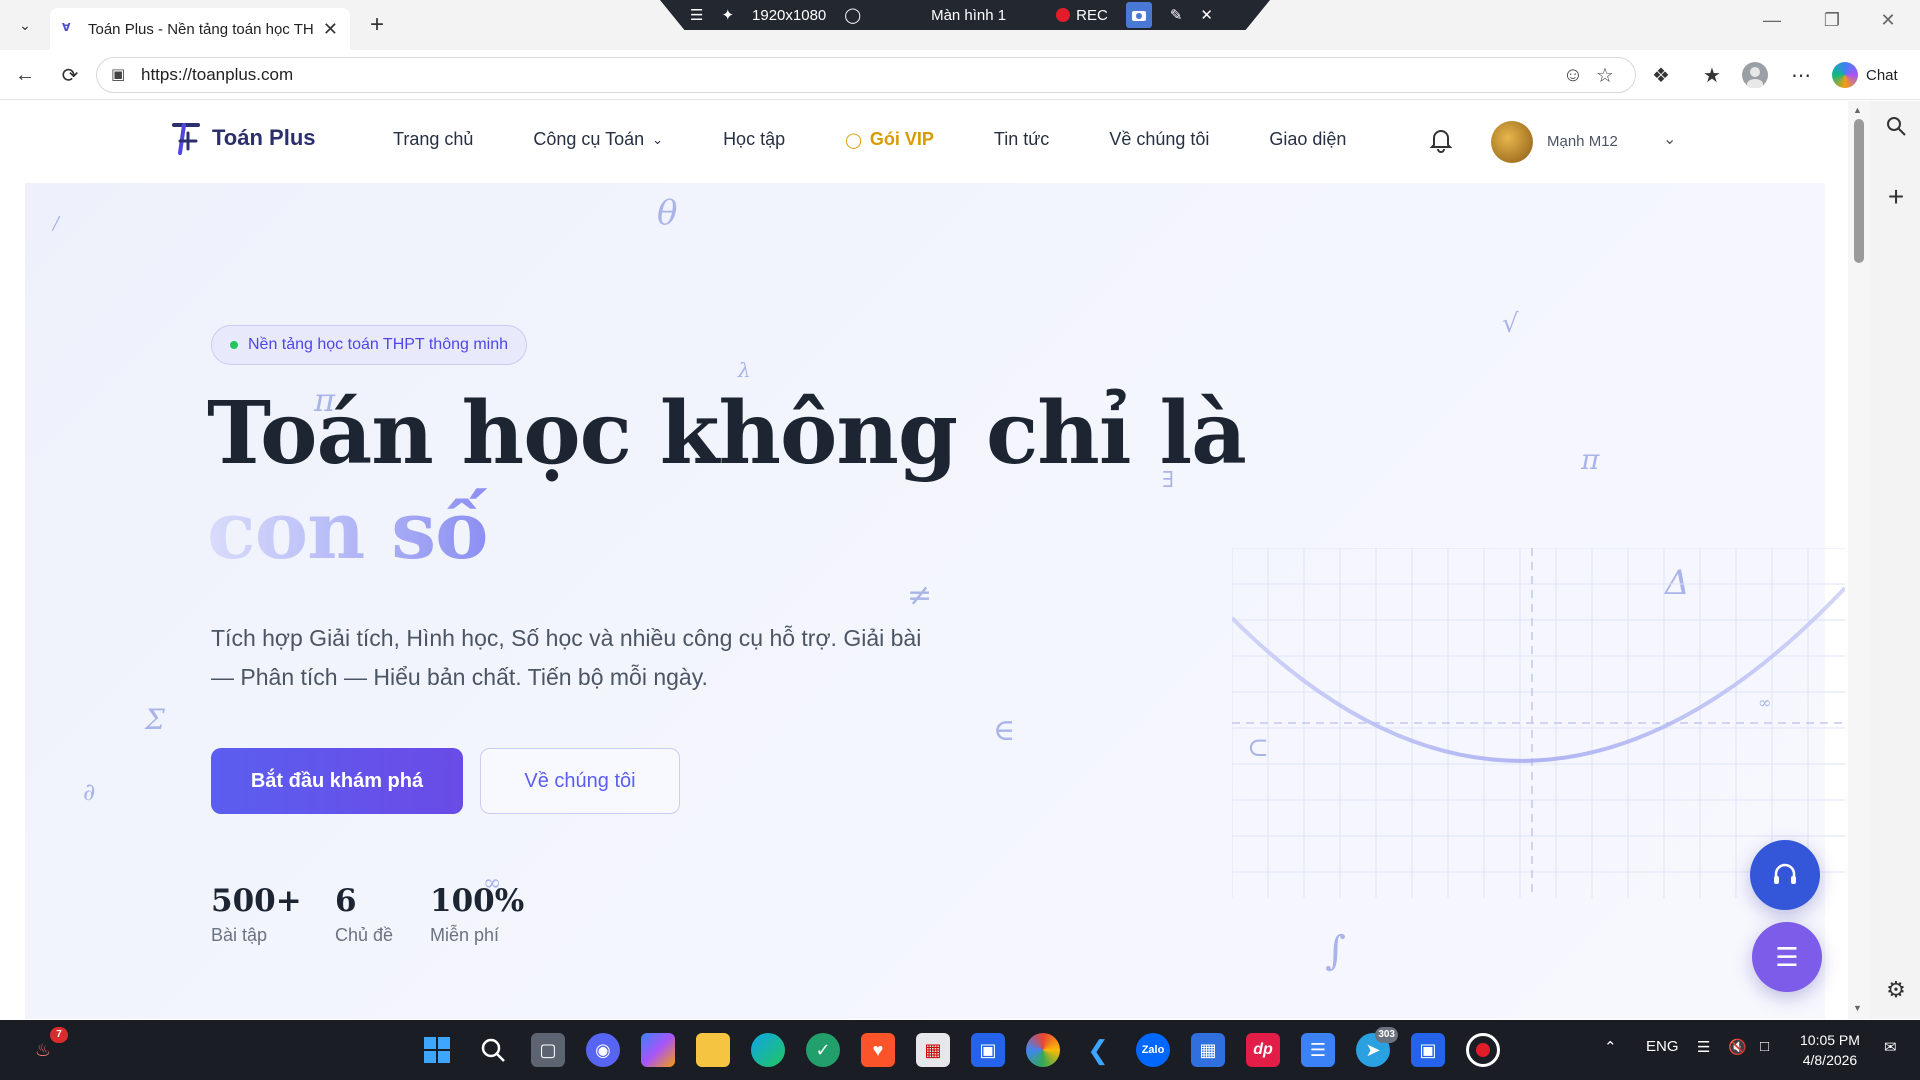 This screenshot has width=1920, height=1080. Describe the element at coordinates (1830, 1040) in the screenshot. I see `clock-time: 10:05 PM` at that location.